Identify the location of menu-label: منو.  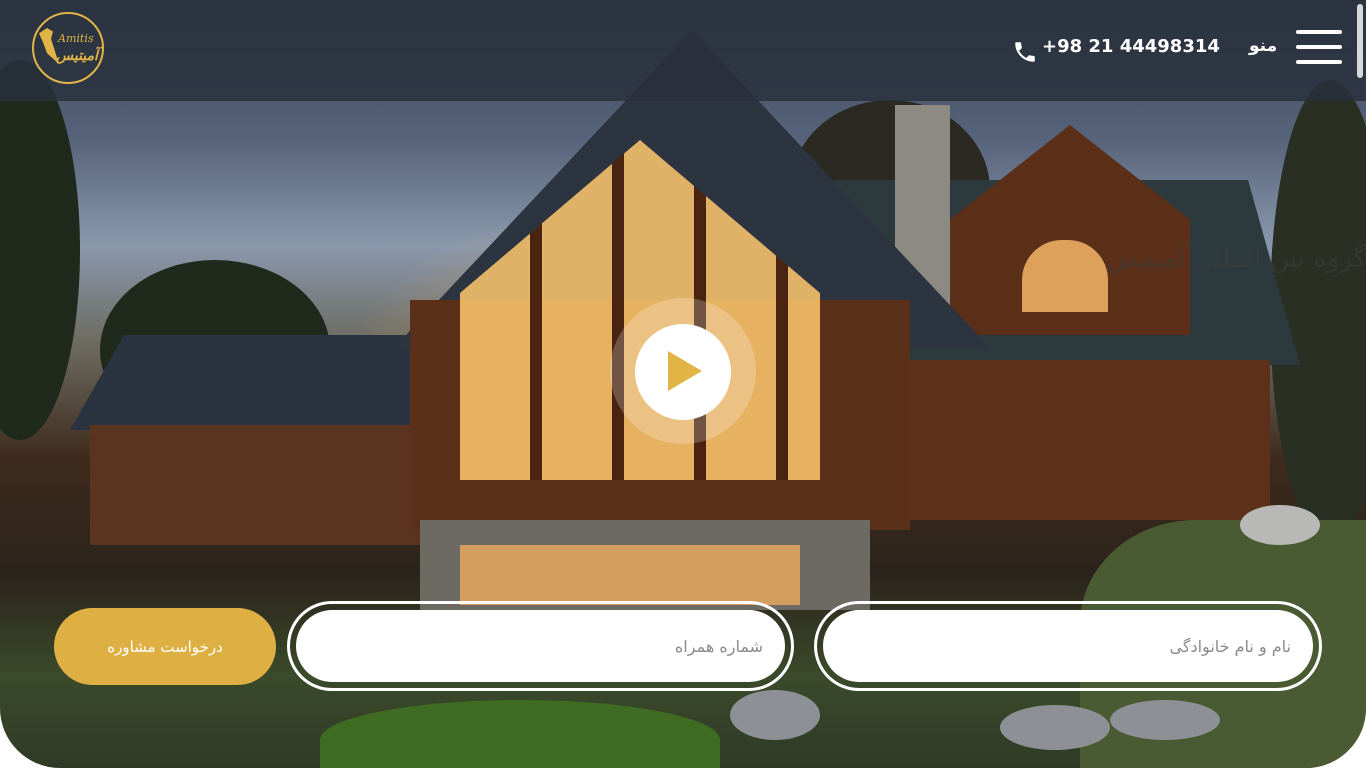
(1263, 46).